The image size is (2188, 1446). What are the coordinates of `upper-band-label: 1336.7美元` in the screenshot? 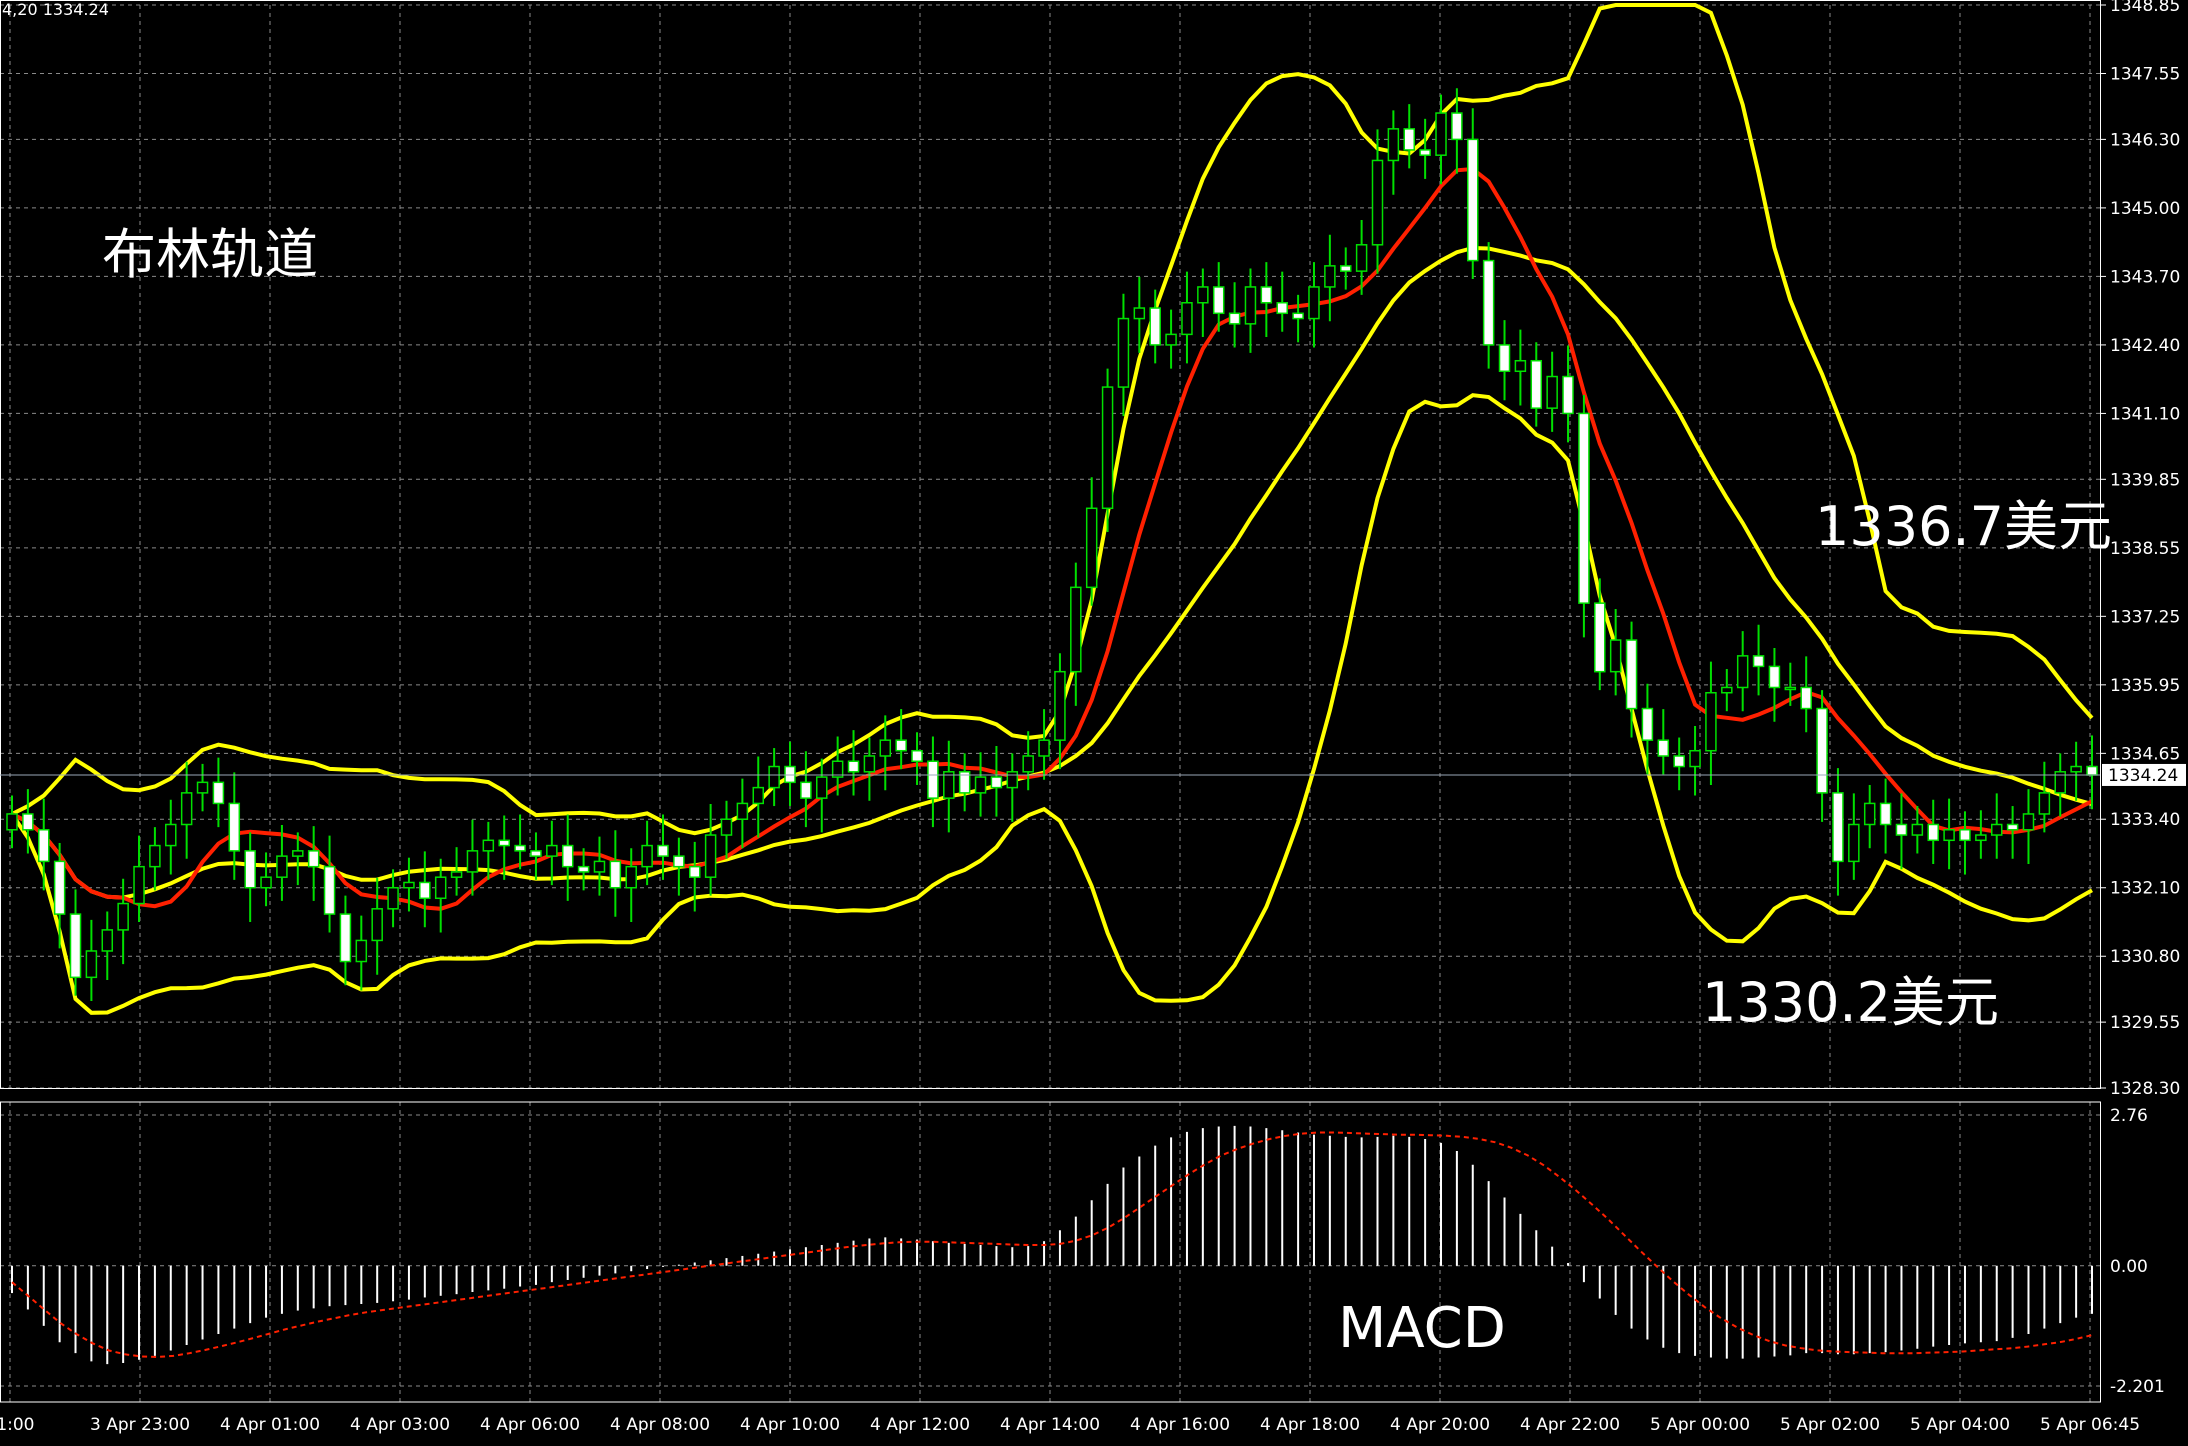 It's located at (1963, 526).